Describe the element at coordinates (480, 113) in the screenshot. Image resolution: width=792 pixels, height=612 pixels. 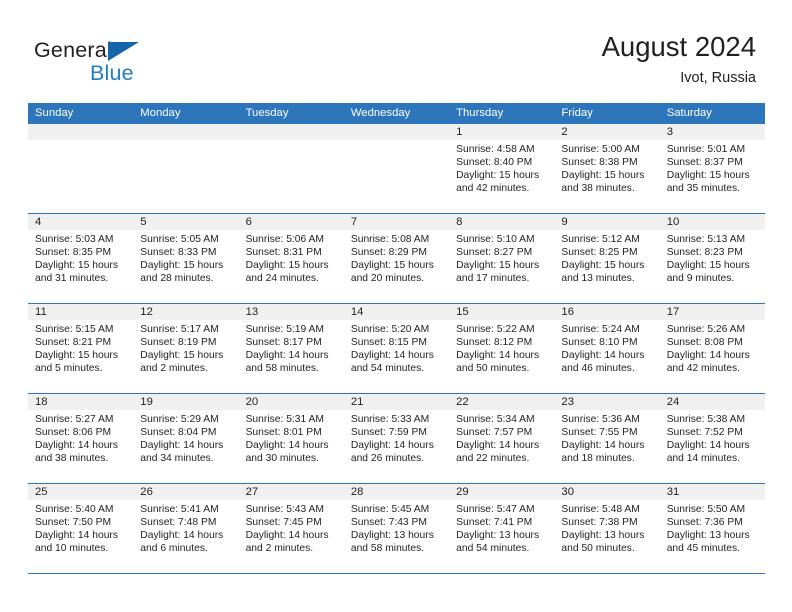
I see `weekday-header-thursday: Thursday` at that location.